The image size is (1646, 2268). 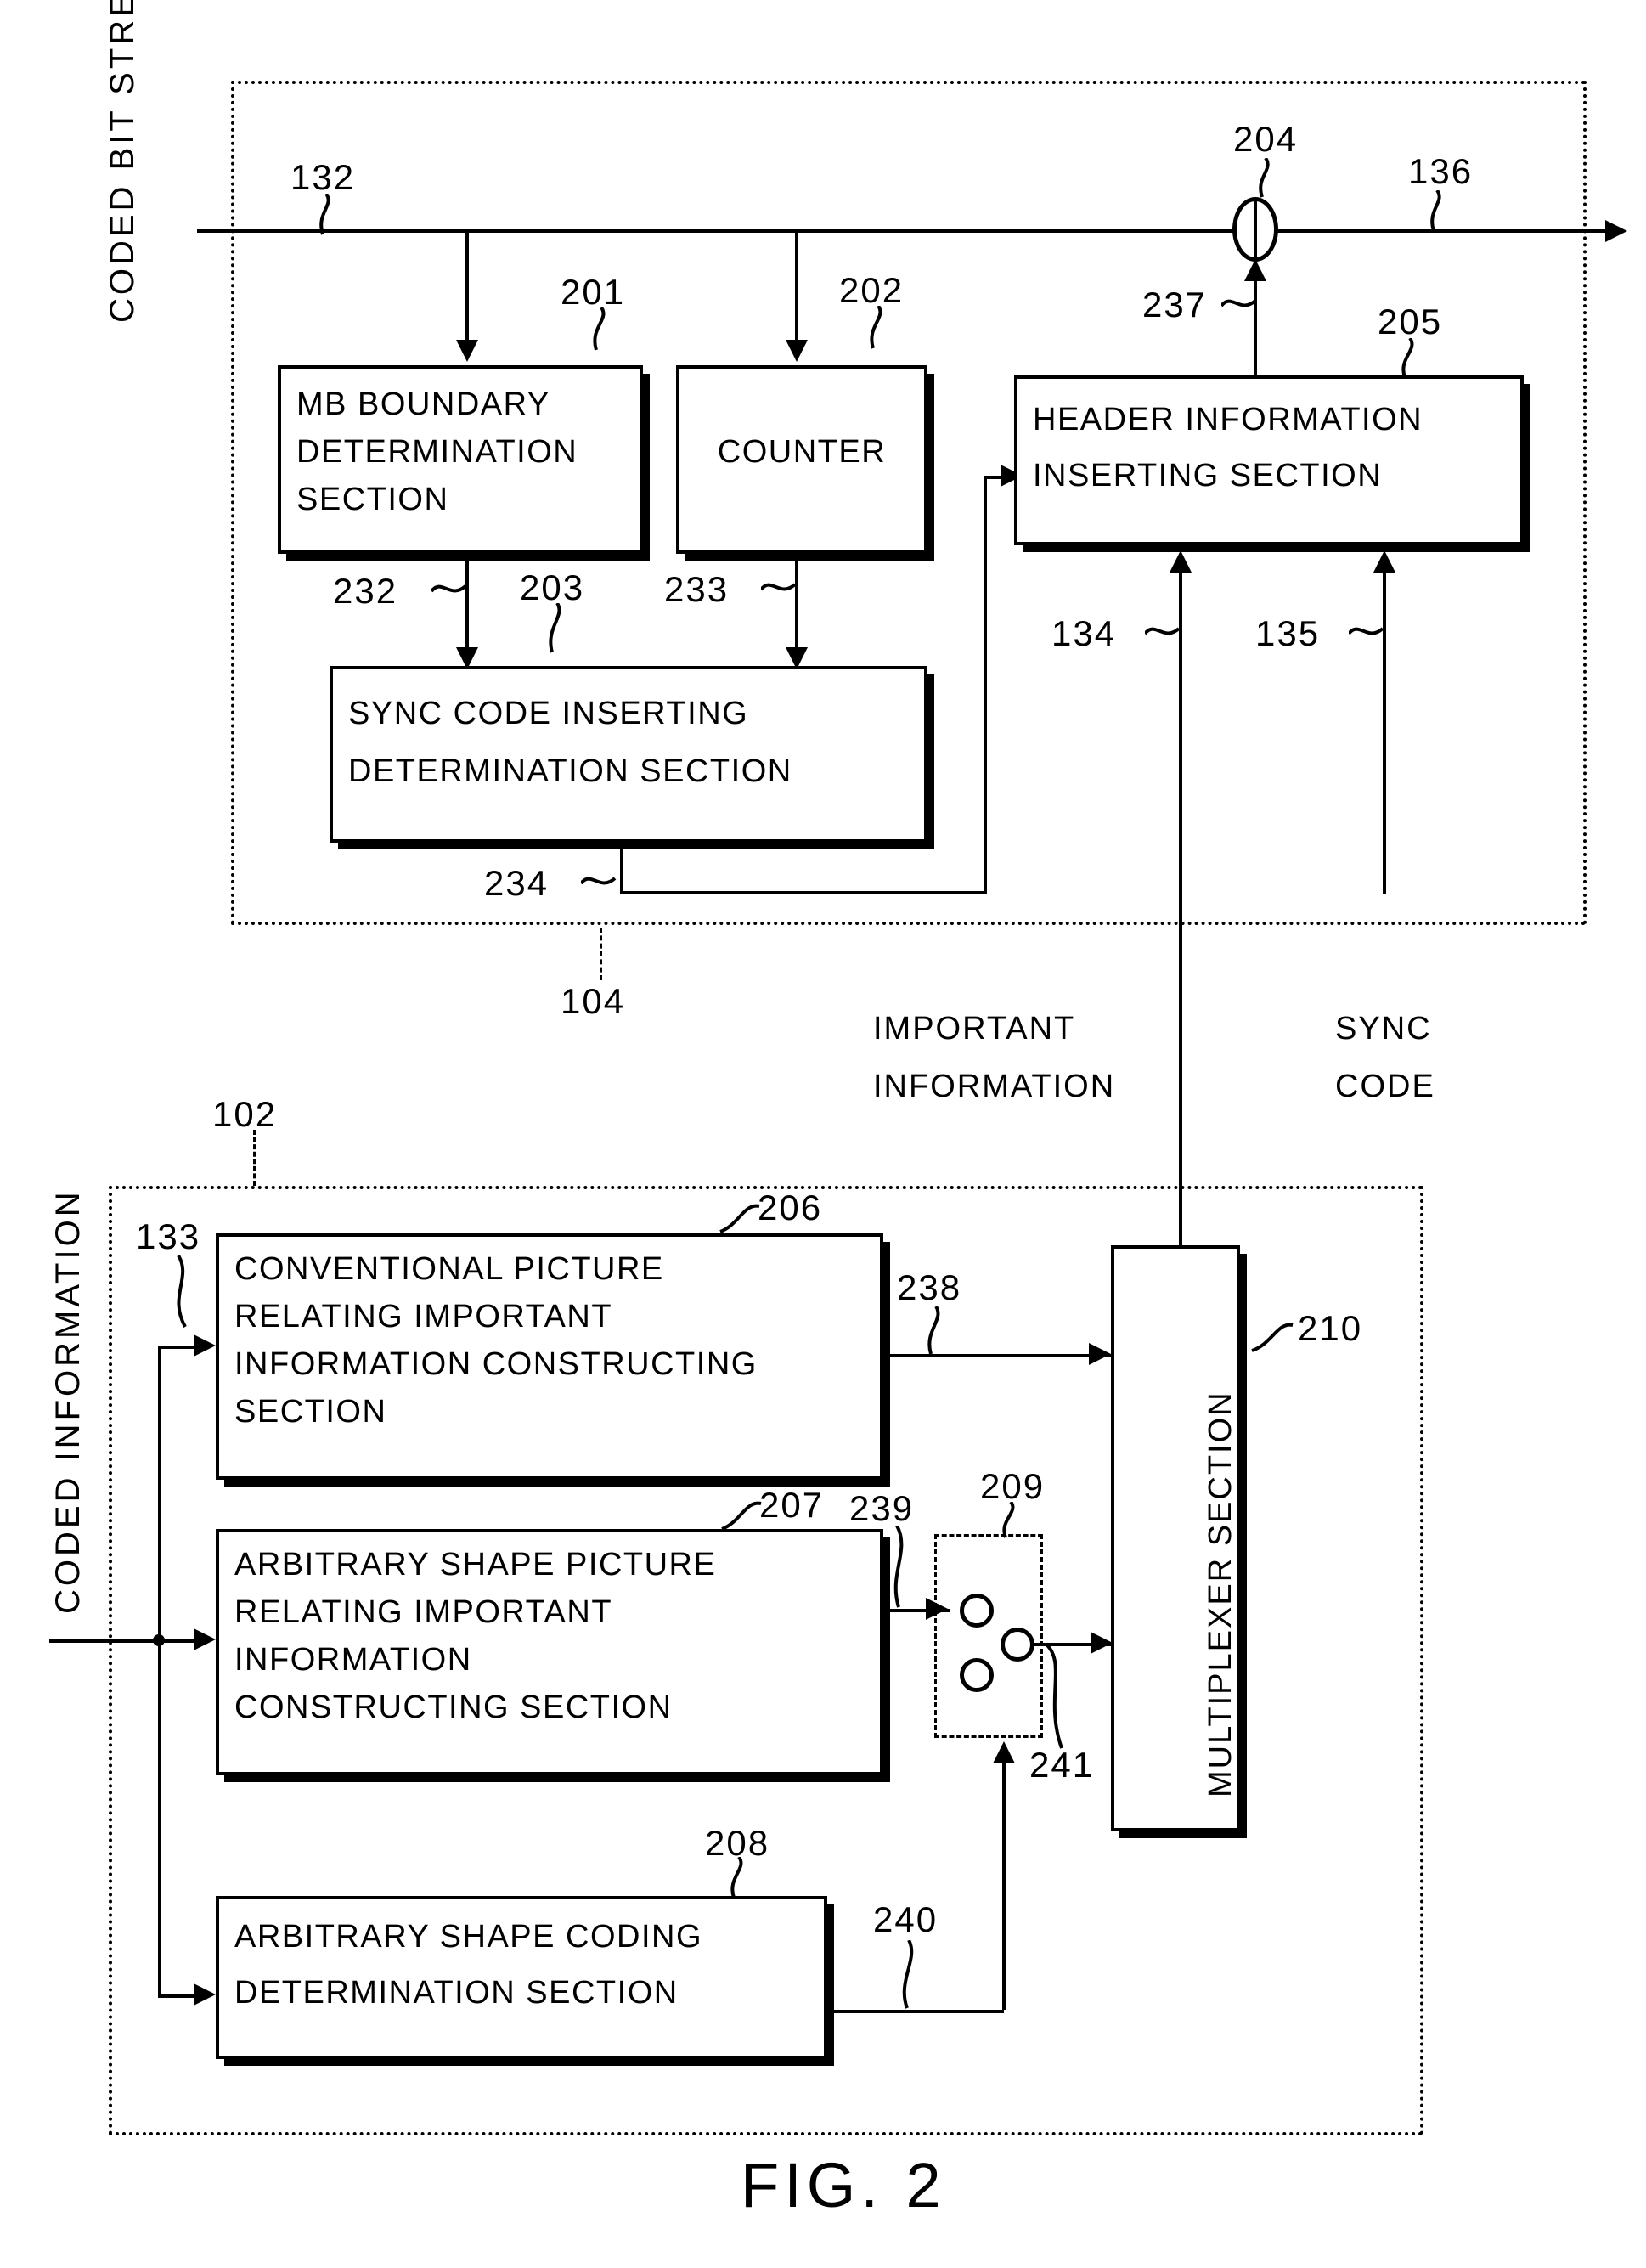 What do you see at coordinates (168, 1236) in the screenshot?
I see `ref-133: 133` at bounding box center [168, 1236].